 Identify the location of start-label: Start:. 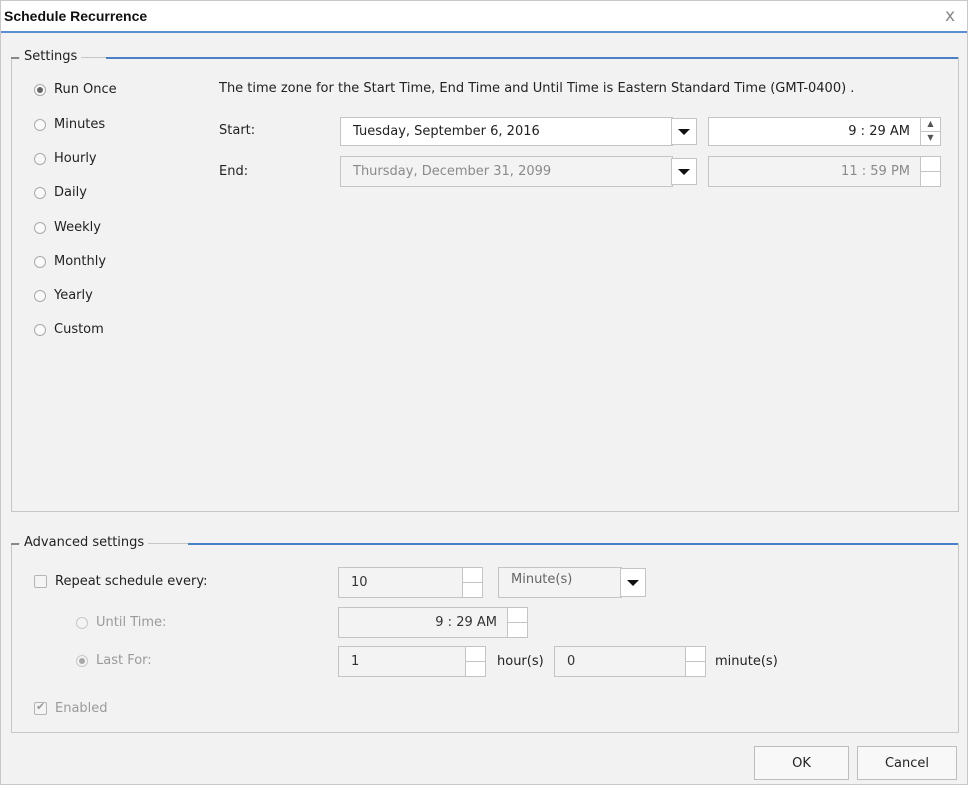
(237, 130).